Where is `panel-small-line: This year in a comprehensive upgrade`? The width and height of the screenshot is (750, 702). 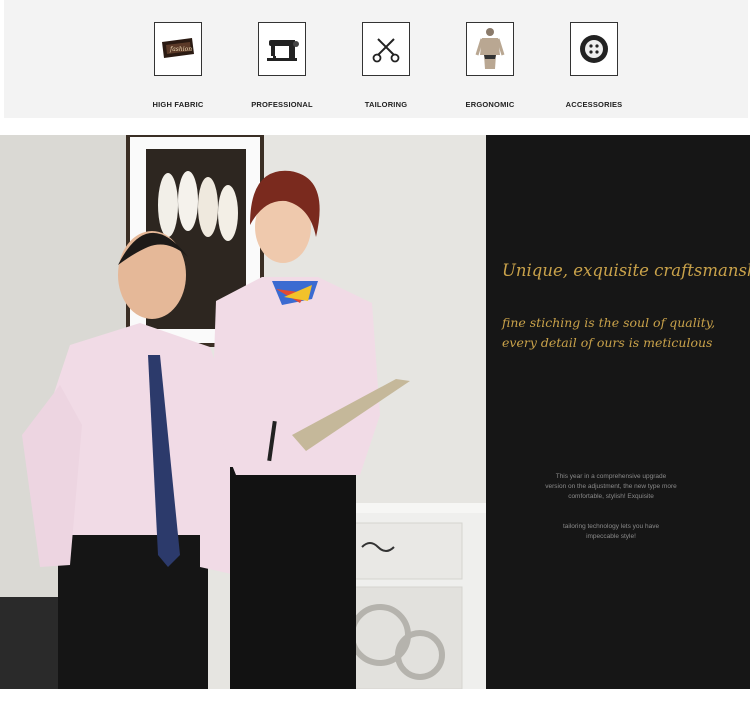 panel-small-line: This year in a comprehensive upgrade is located at coordinates (611, 476).